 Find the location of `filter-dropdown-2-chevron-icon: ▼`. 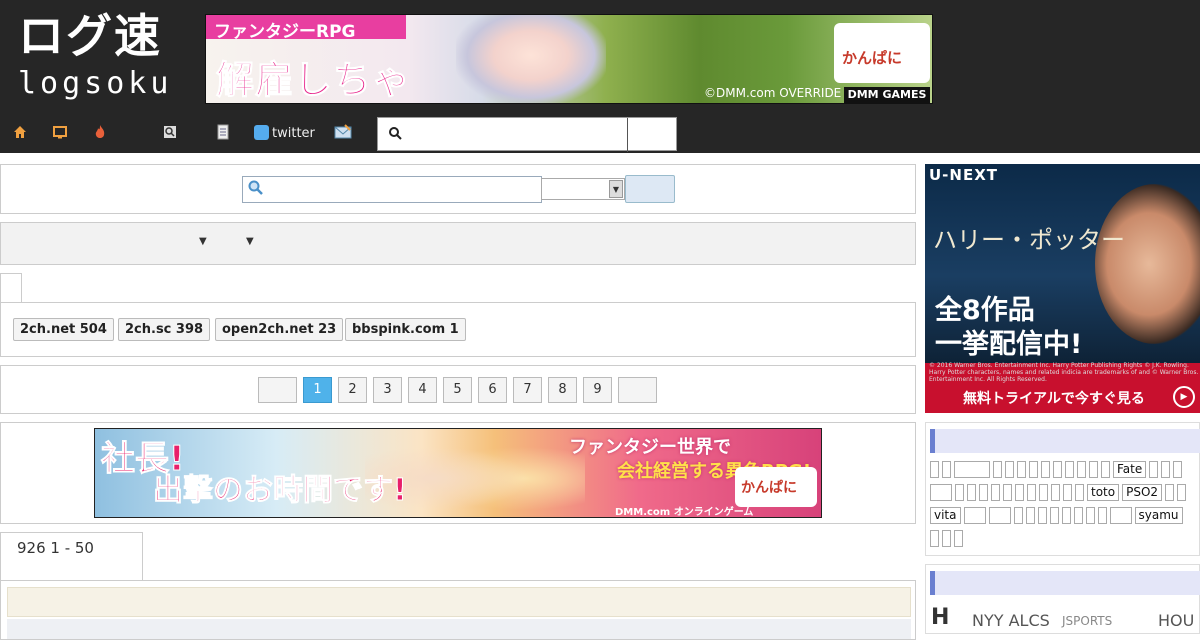

filter-dropdown-2-chevron-icon: ▼ is located at coordinates (250, 241).